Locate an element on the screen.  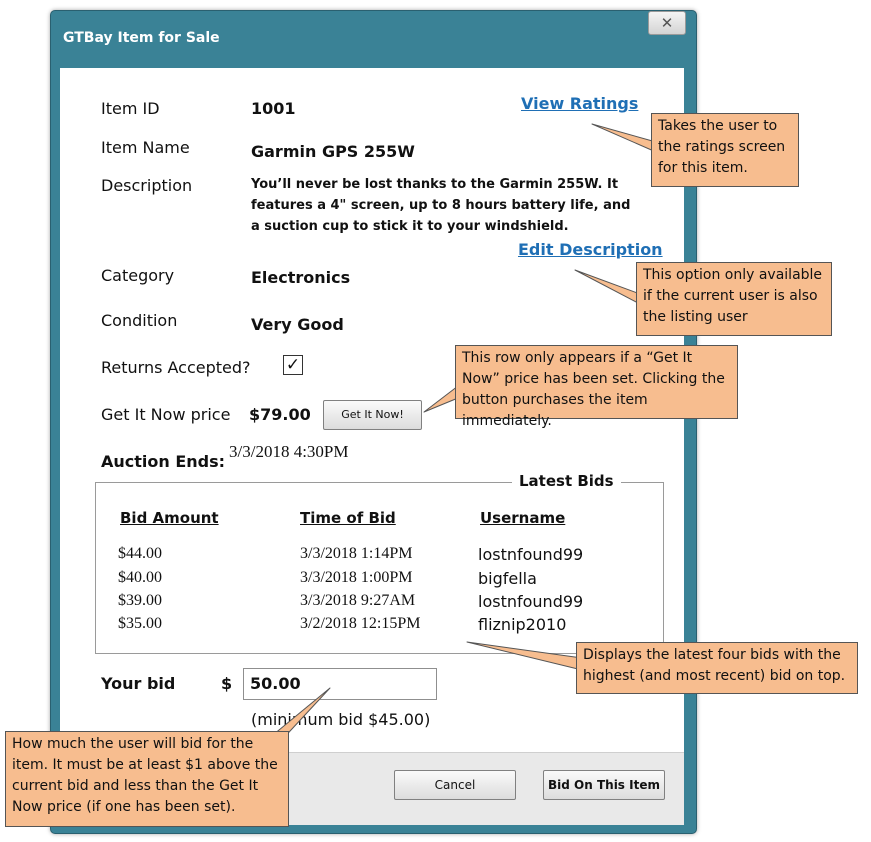
close-button: ✕ is located at coordinates (667, 23).